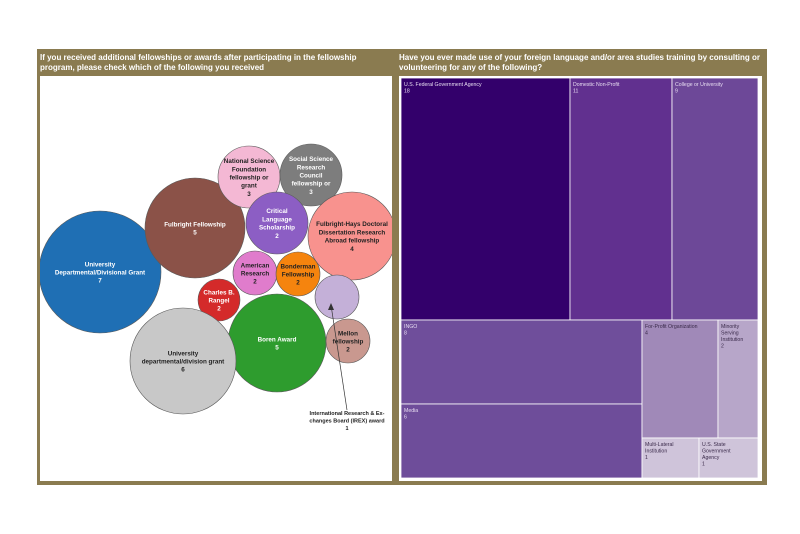  I want to click on treemap-label-8: Government, so click(716, 452).